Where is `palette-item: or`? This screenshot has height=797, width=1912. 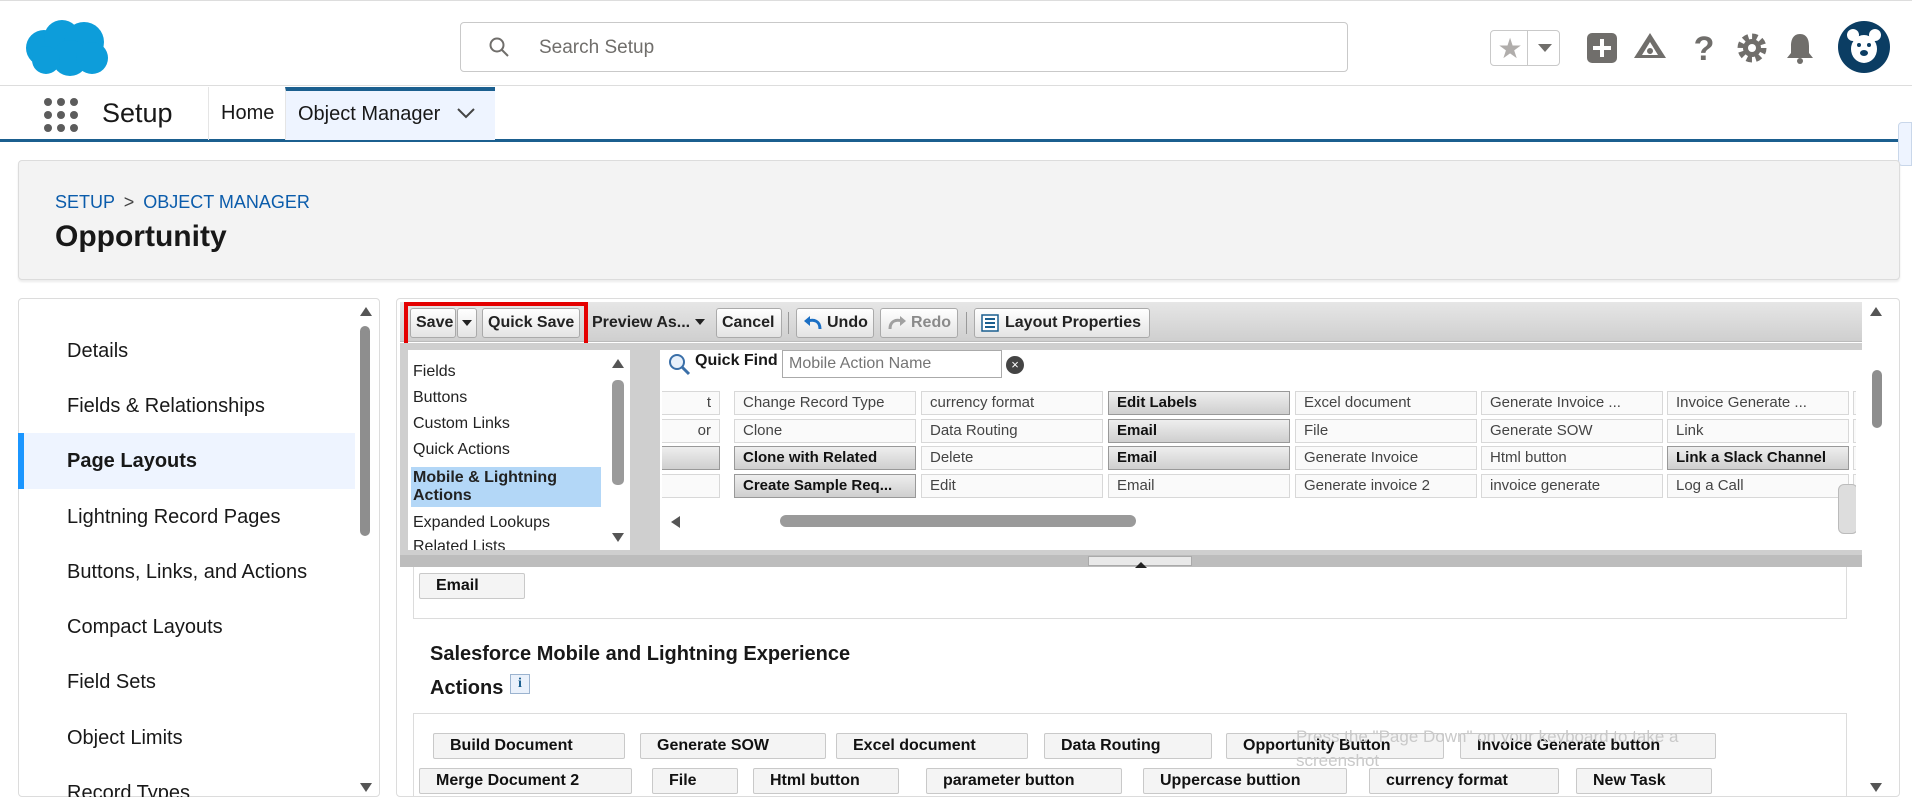
palette-item: or is located at coordinates (691, 430).